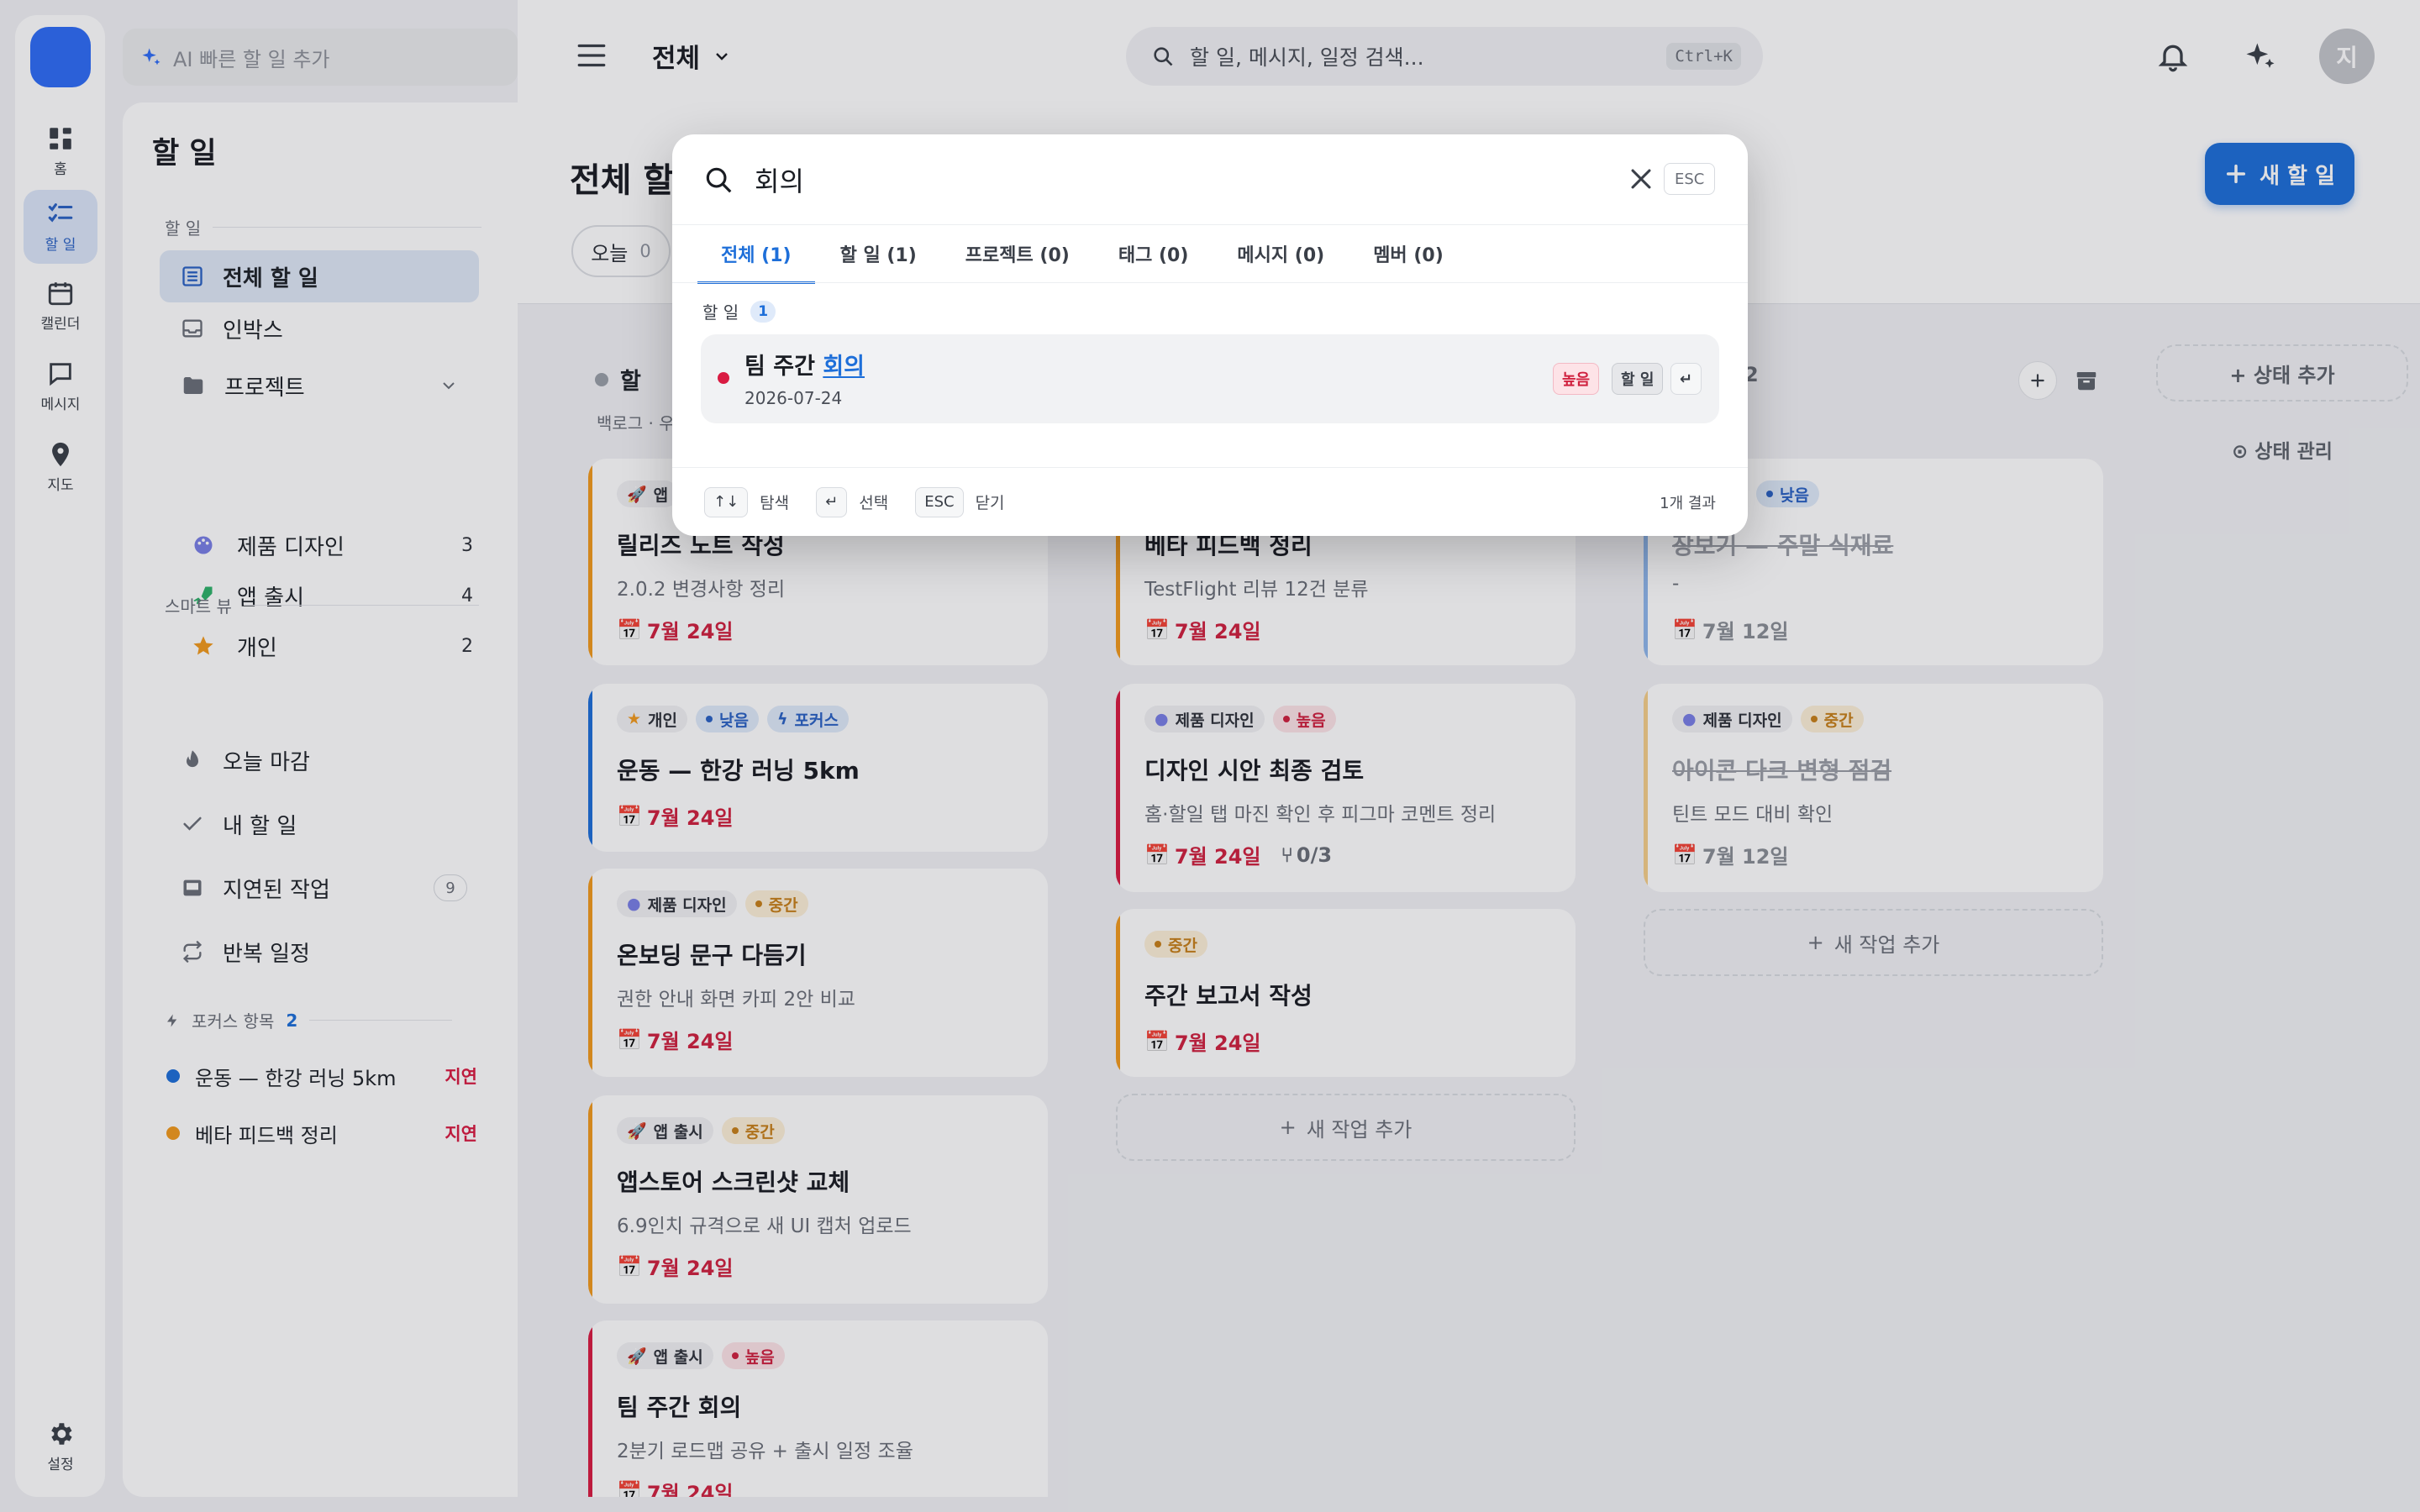 The height and width of the screenshot is (1512, 2420). Describe the element at coordinates (1154, 254) in the screenshot. I see `tab-tags: 태그 (0)` at that location.